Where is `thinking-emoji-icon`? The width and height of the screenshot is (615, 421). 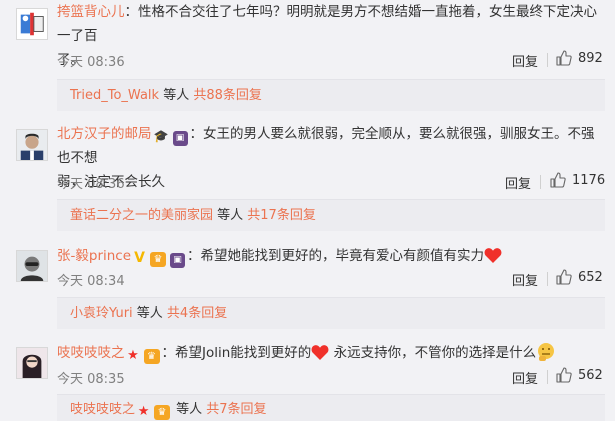 thinking-emoji-icon is located at coordinates (546, 352).